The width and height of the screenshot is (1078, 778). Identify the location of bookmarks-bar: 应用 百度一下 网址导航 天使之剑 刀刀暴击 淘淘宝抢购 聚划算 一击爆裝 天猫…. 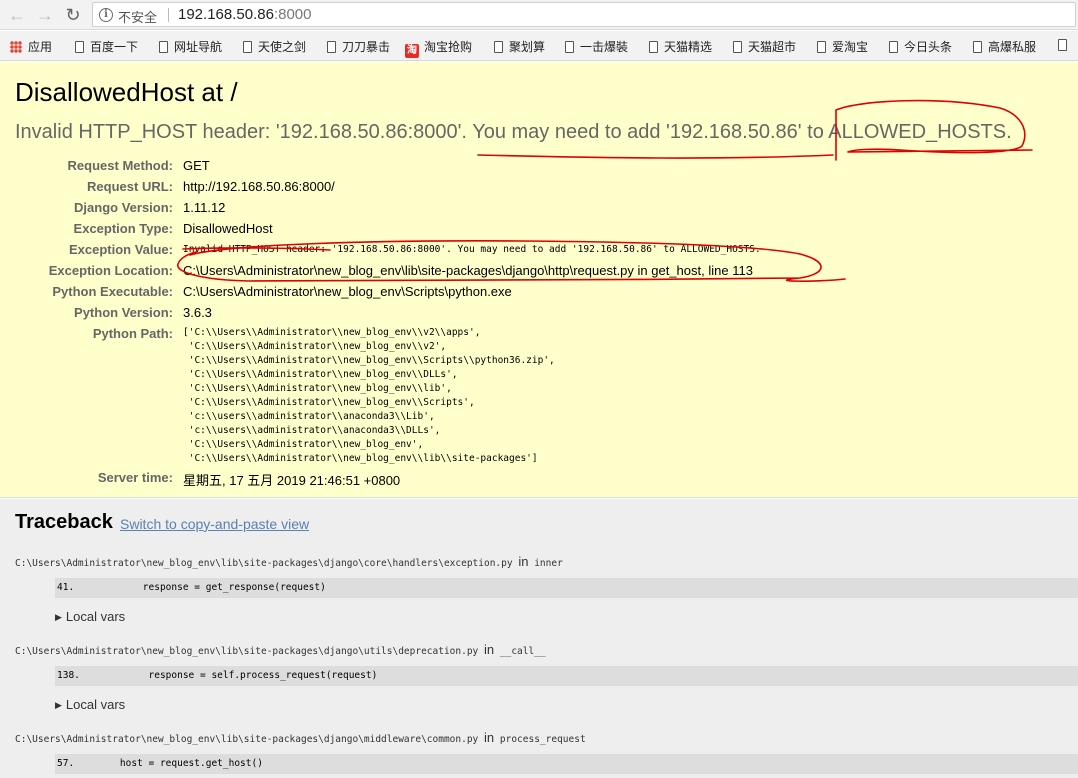
(539, 46).